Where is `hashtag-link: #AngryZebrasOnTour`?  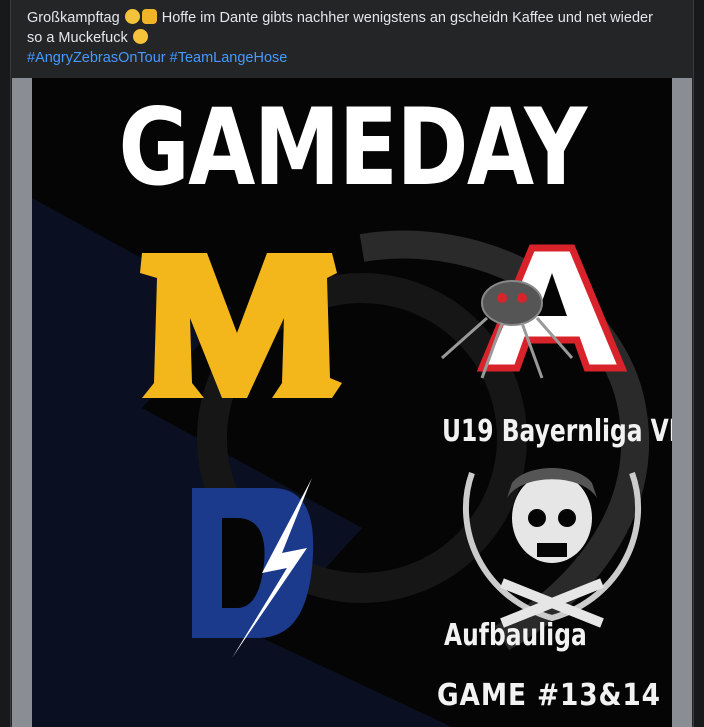
hashtag-link: #AngryZebrasOnTour is located at coordinates (96, 58).